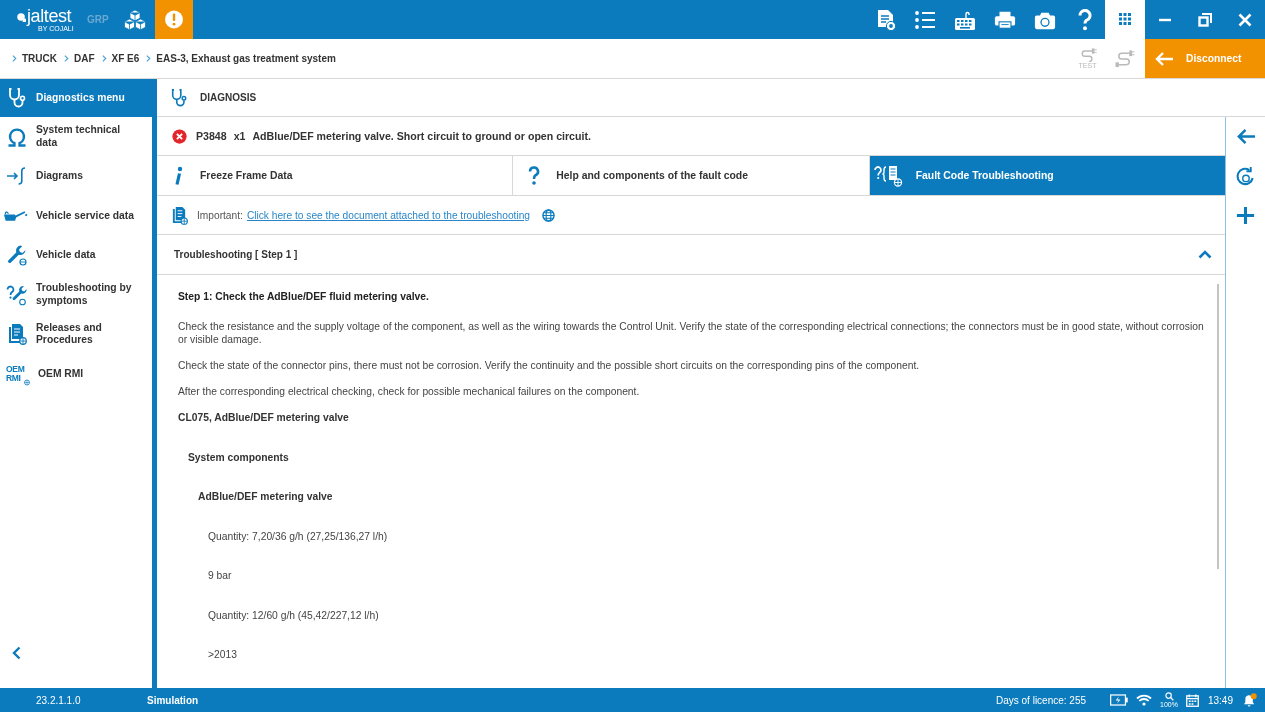 The height and width of the screenshot is (712, 1265). Describe the element at coordinates (691, 175) in the screenshot. I see `tab: Help and components of the fault code` at that location.